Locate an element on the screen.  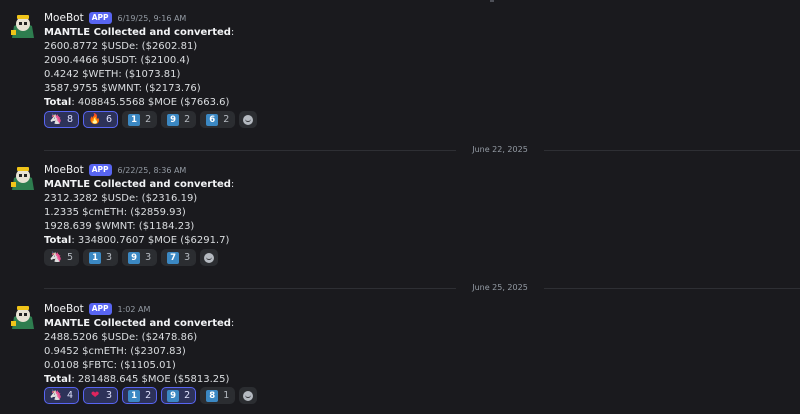
reaction-count: 8 is located at coordinates (70, 119).